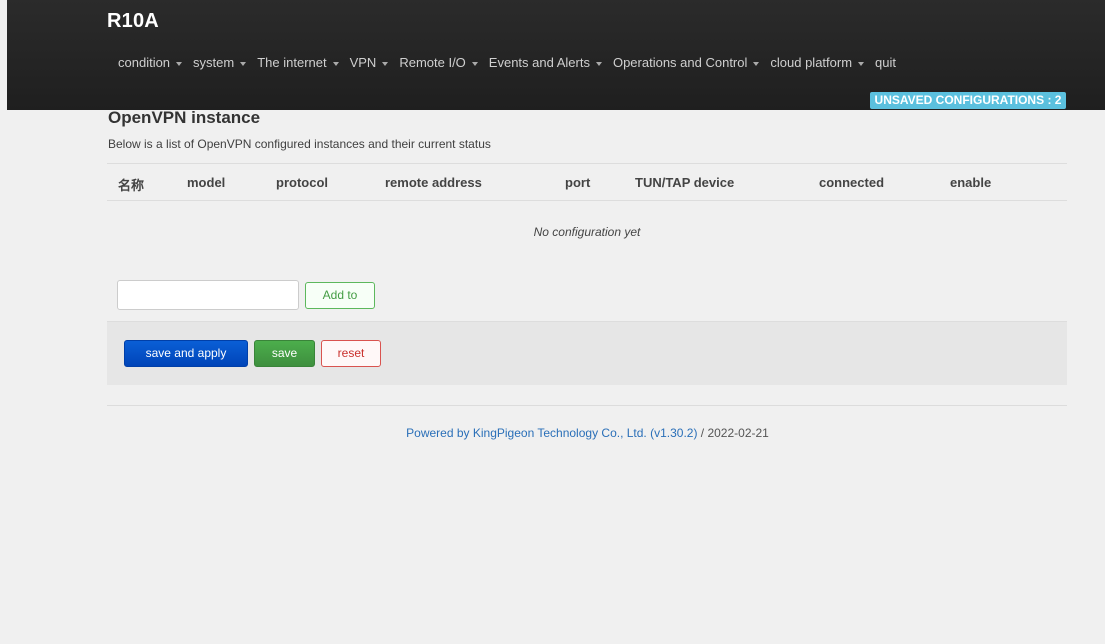  I want to click on menu-label: quit, so click(886, 62).